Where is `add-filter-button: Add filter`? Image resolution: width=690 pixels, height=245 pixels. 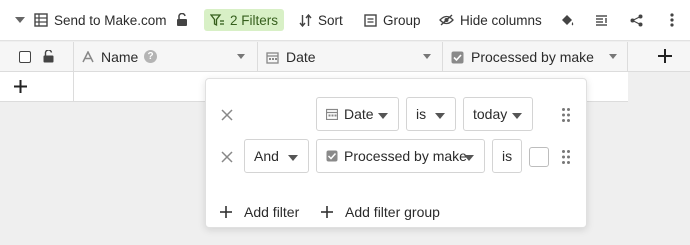
add-filter-button: Add filter is located at coordinates (259, 212).